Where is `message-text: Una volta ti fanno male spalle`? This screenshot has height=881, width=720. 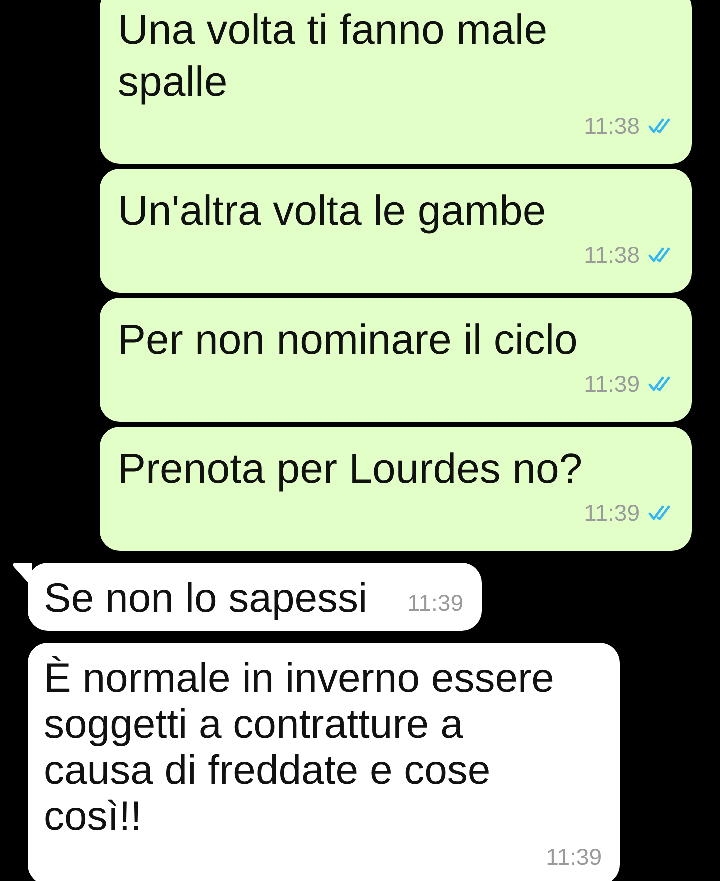 message-text: Una volta ti fanno male spalle is located at coordinates (333, 56).